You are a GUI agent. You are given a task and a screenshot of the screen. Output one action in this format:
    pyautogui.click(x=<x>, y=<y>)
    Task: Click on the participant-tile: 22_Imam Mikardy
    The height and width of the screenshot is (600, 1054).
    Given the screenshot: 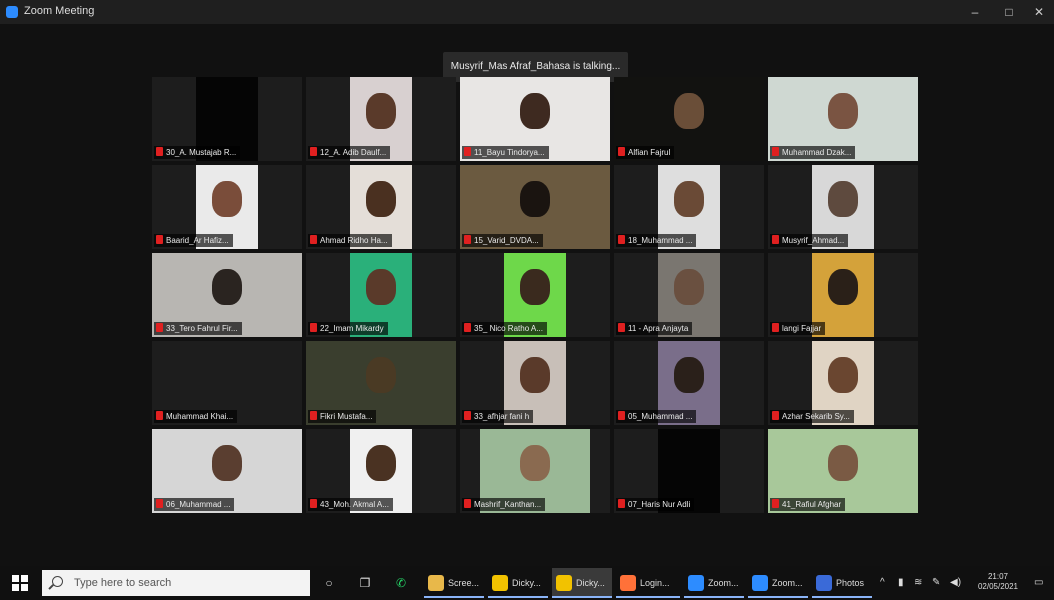 What is the action you would take?
    pyautogui.click(x=381, y=295)
    